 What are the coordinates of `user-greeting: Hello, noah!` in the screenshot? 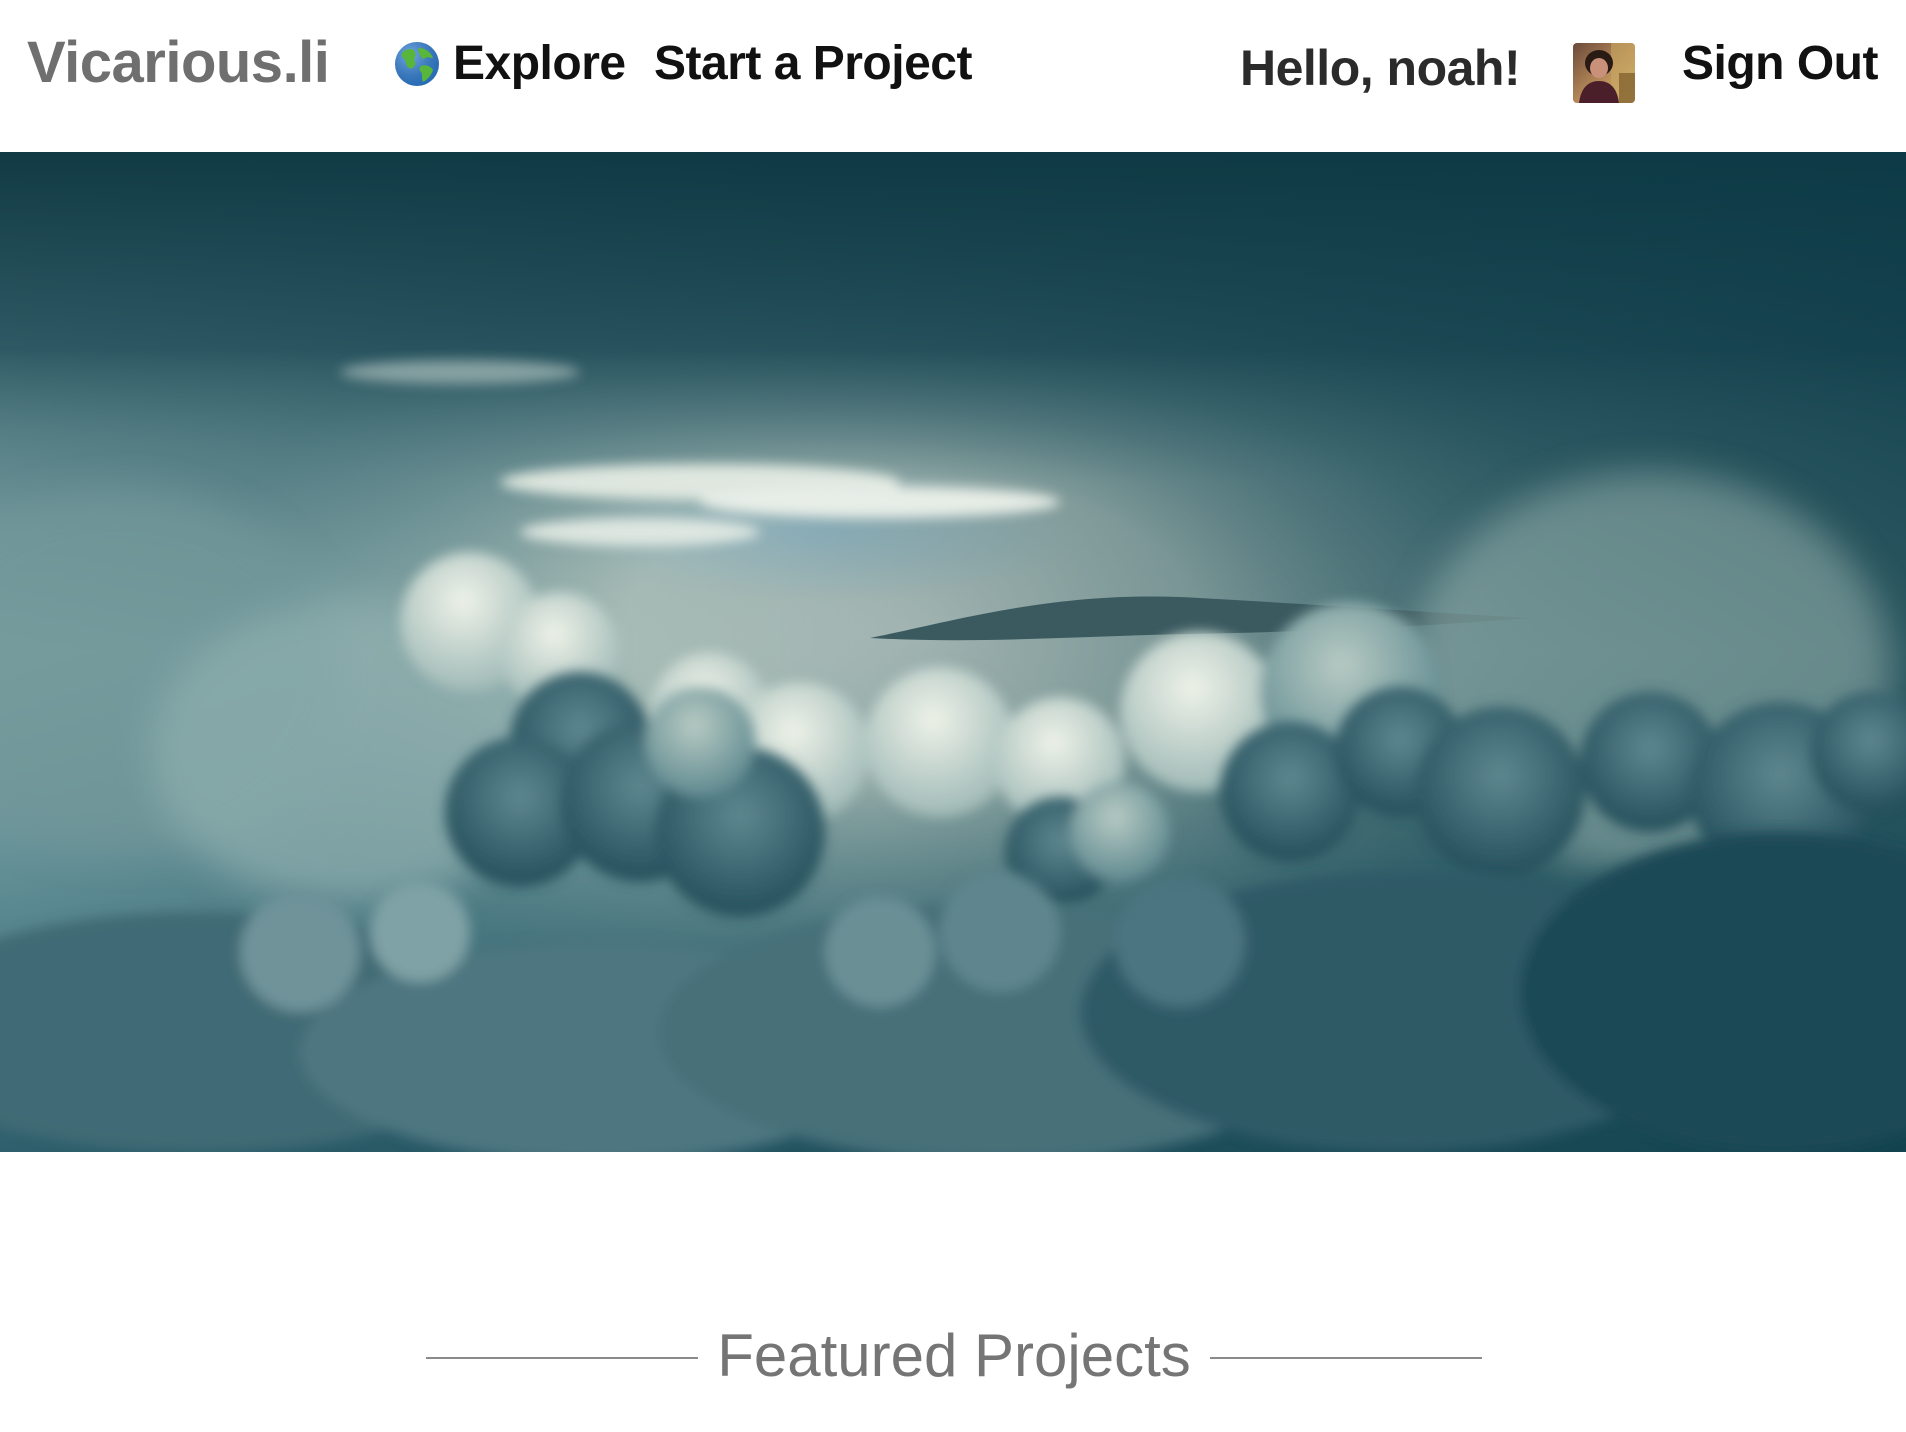 It's located at (1380, 68).